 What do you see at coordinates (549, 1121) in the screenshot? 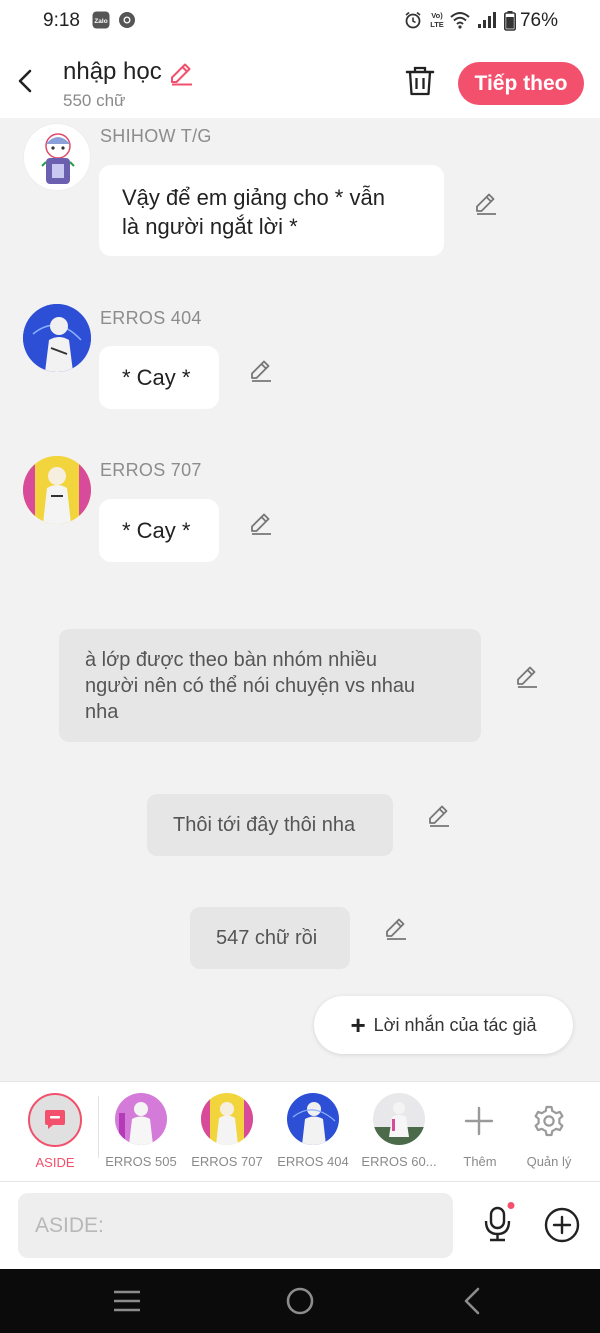
I see `gear-icon` at bounding box center [549, 1121].